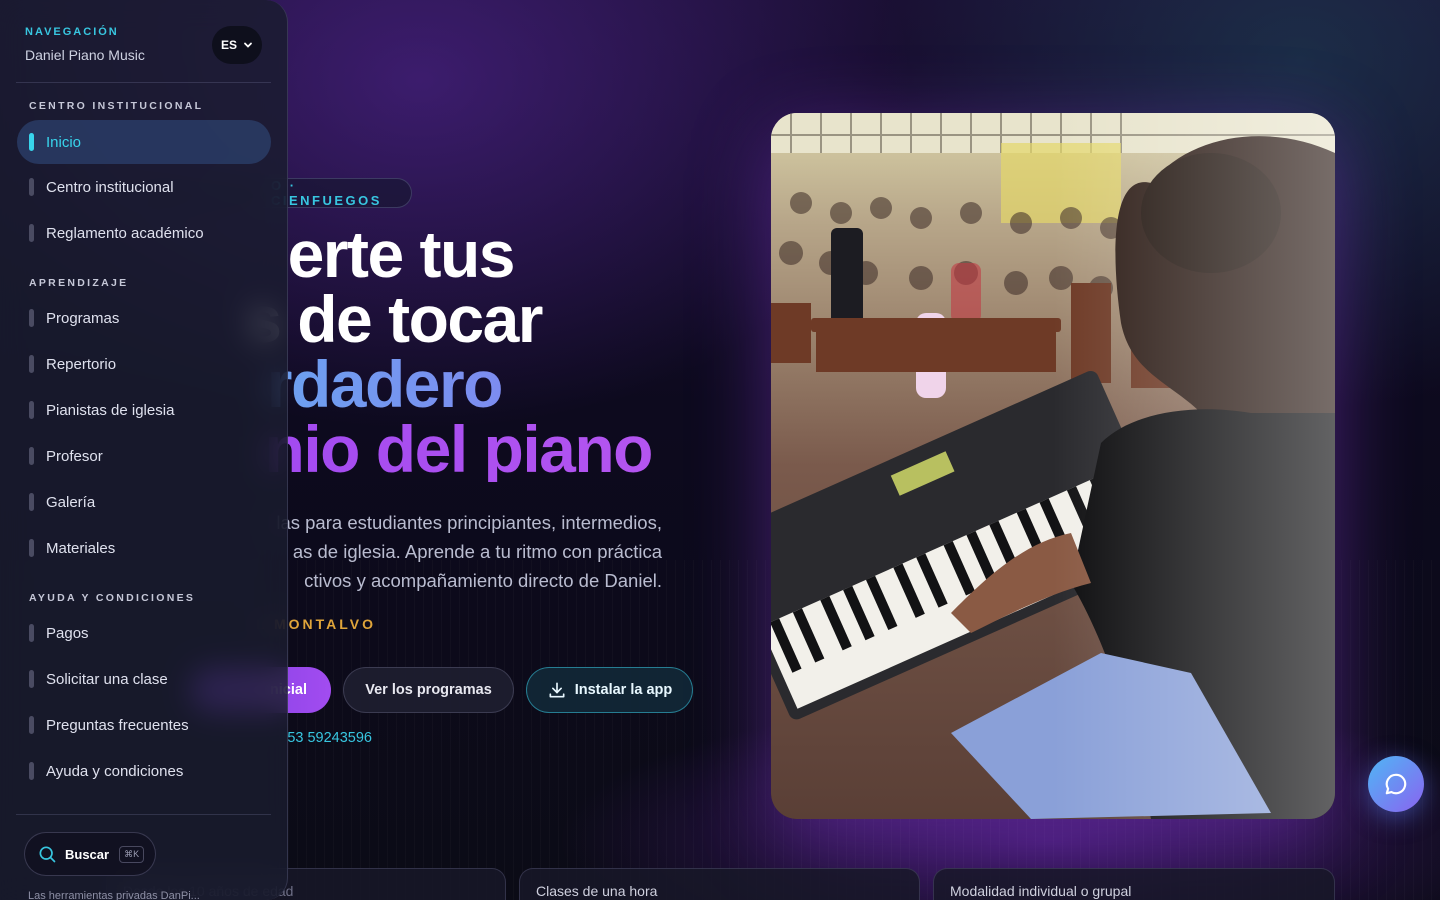 Image resolution: width=1440 pixels, height=900 pixels. What do you see at coordinates (116, 106) in the screenshot?
I see `section-title-institutional: CENTRO INSTITUCIONAL` at bounding box center [116, 106].